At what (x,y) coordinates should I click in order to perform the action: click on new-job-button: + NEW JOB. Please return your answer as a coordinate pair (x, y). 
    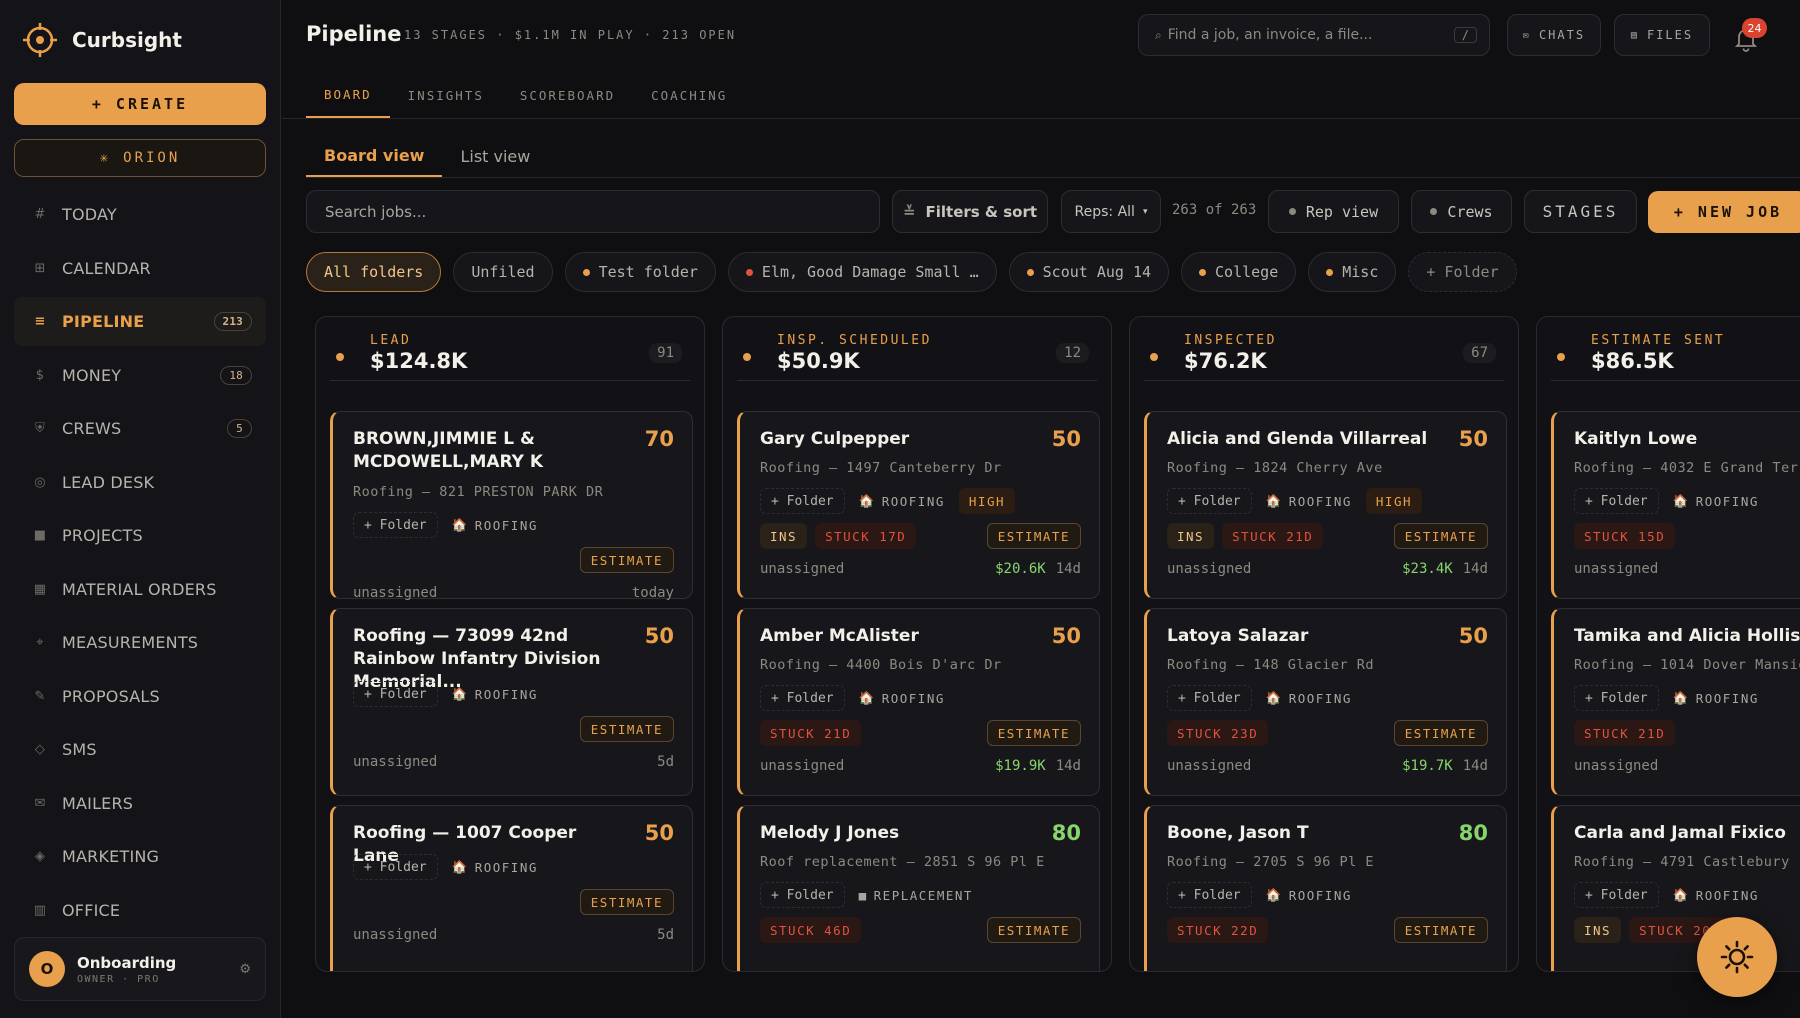
    Looking at the image, I should click on (1724, 212).